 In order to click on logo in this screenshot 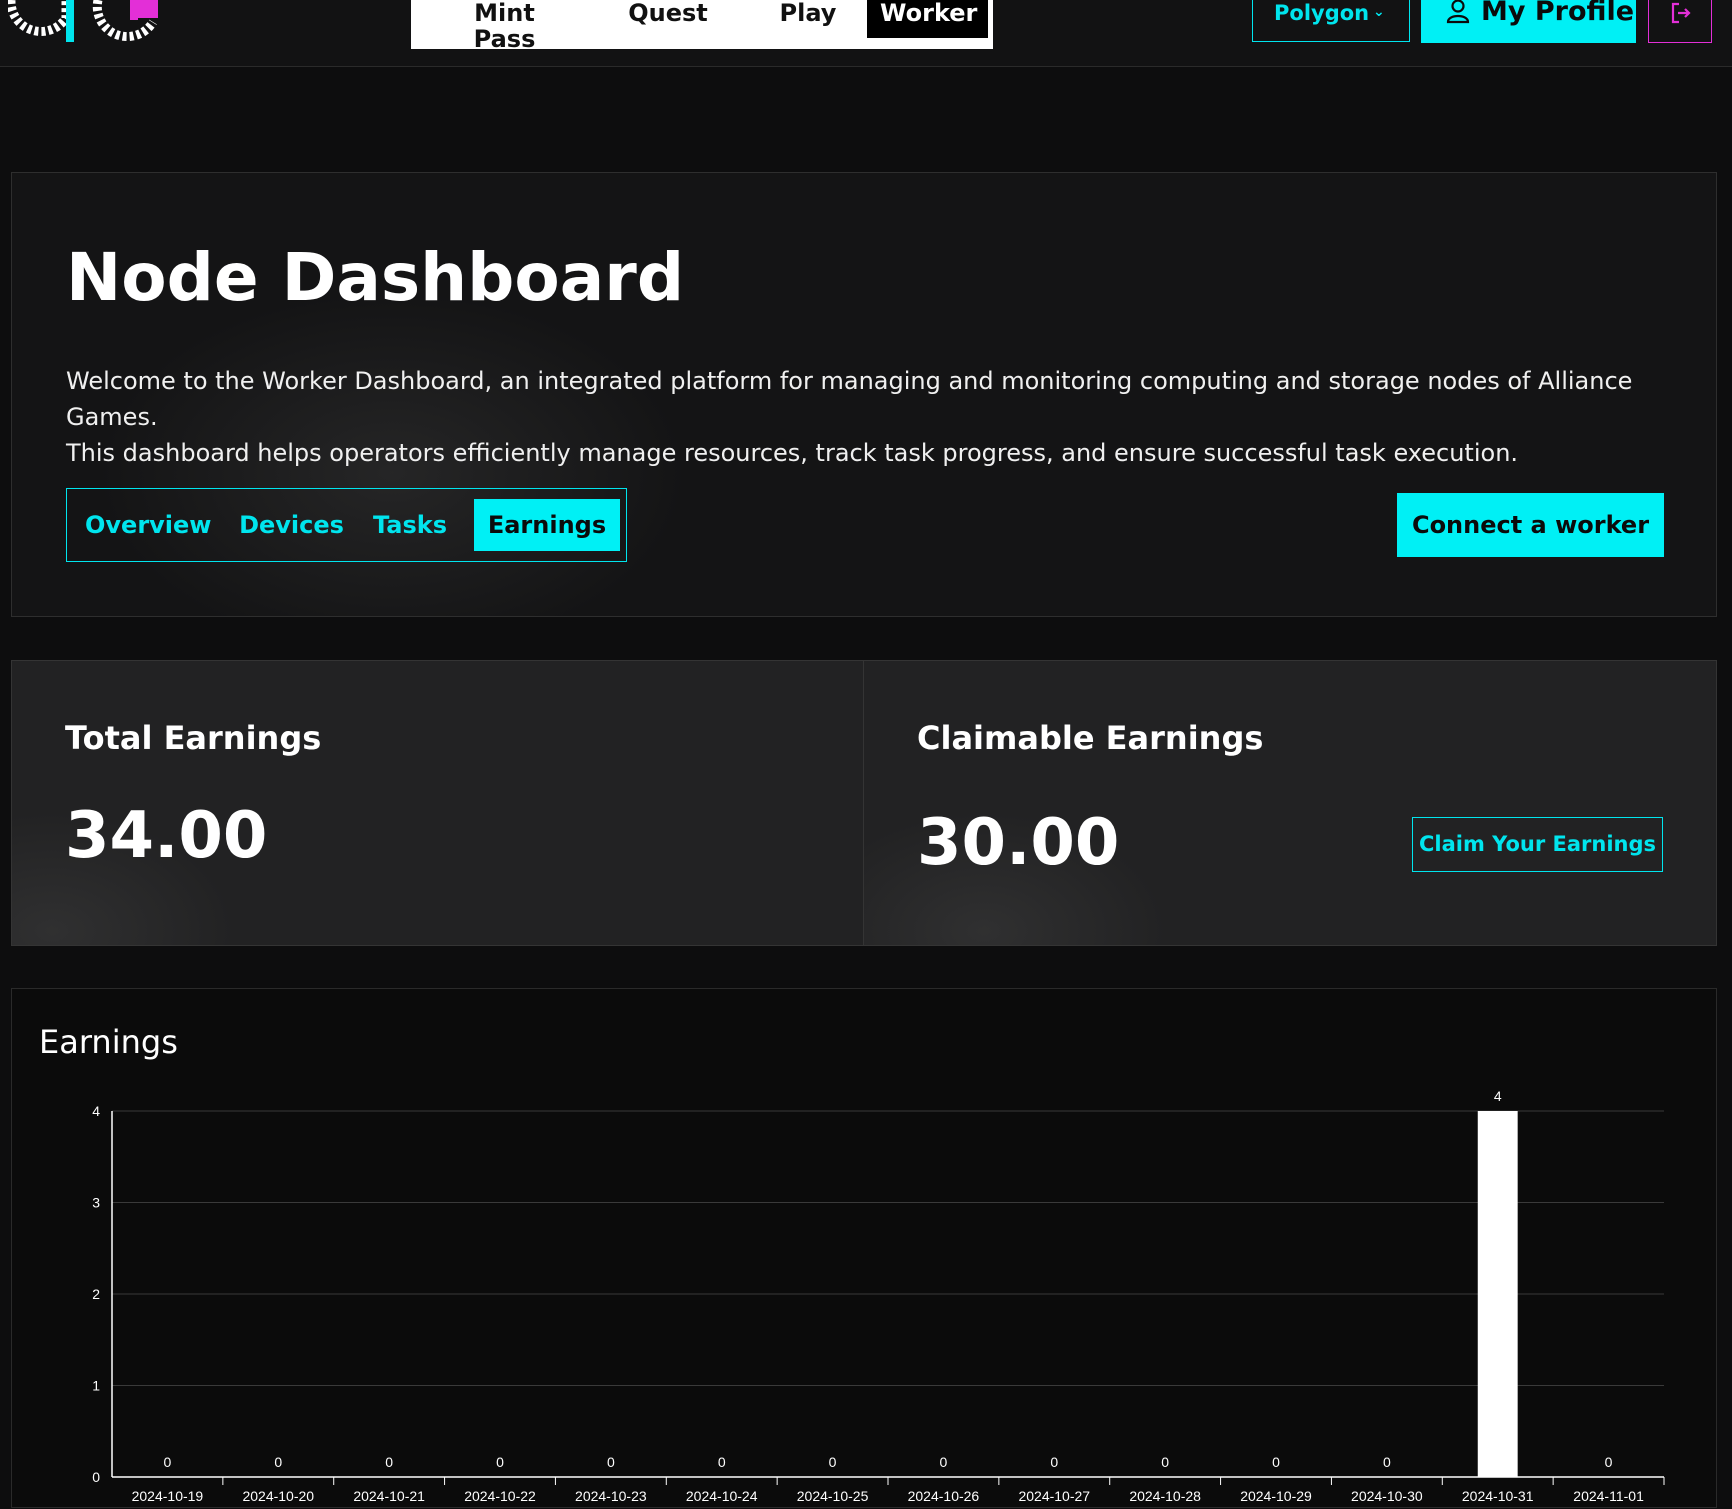, I will do `click(83, 22)`.